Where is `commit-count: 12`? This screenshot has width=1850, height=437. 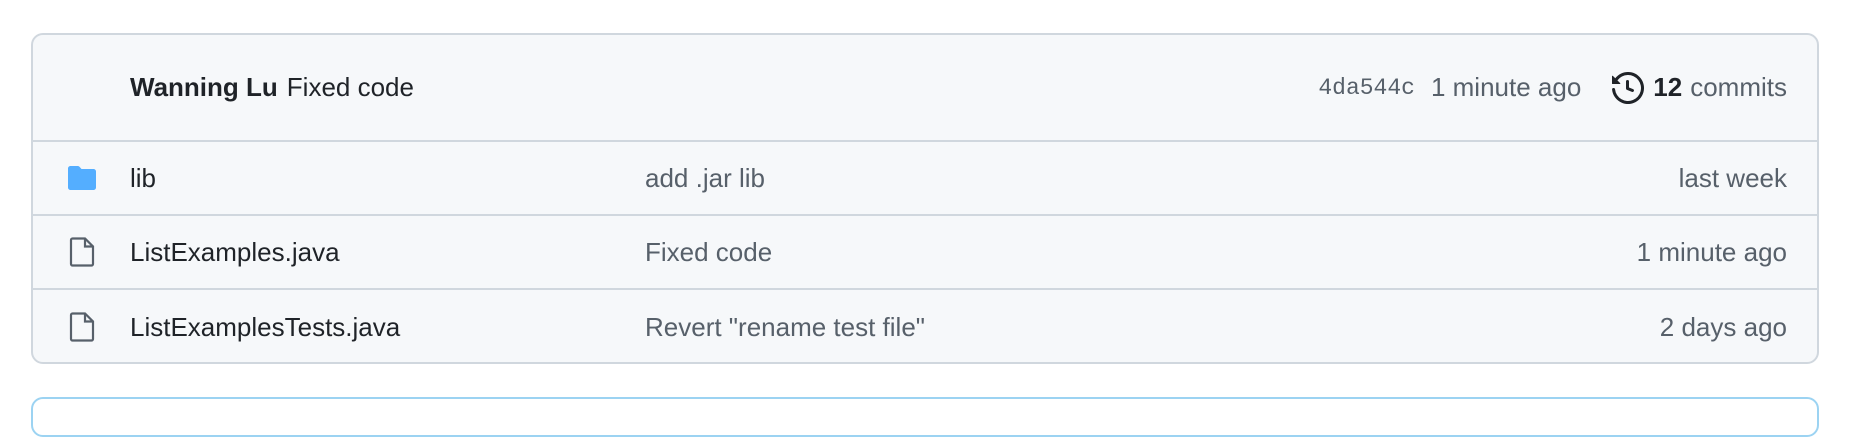 commit-count: 12 is located at coordinates (1667, 87).